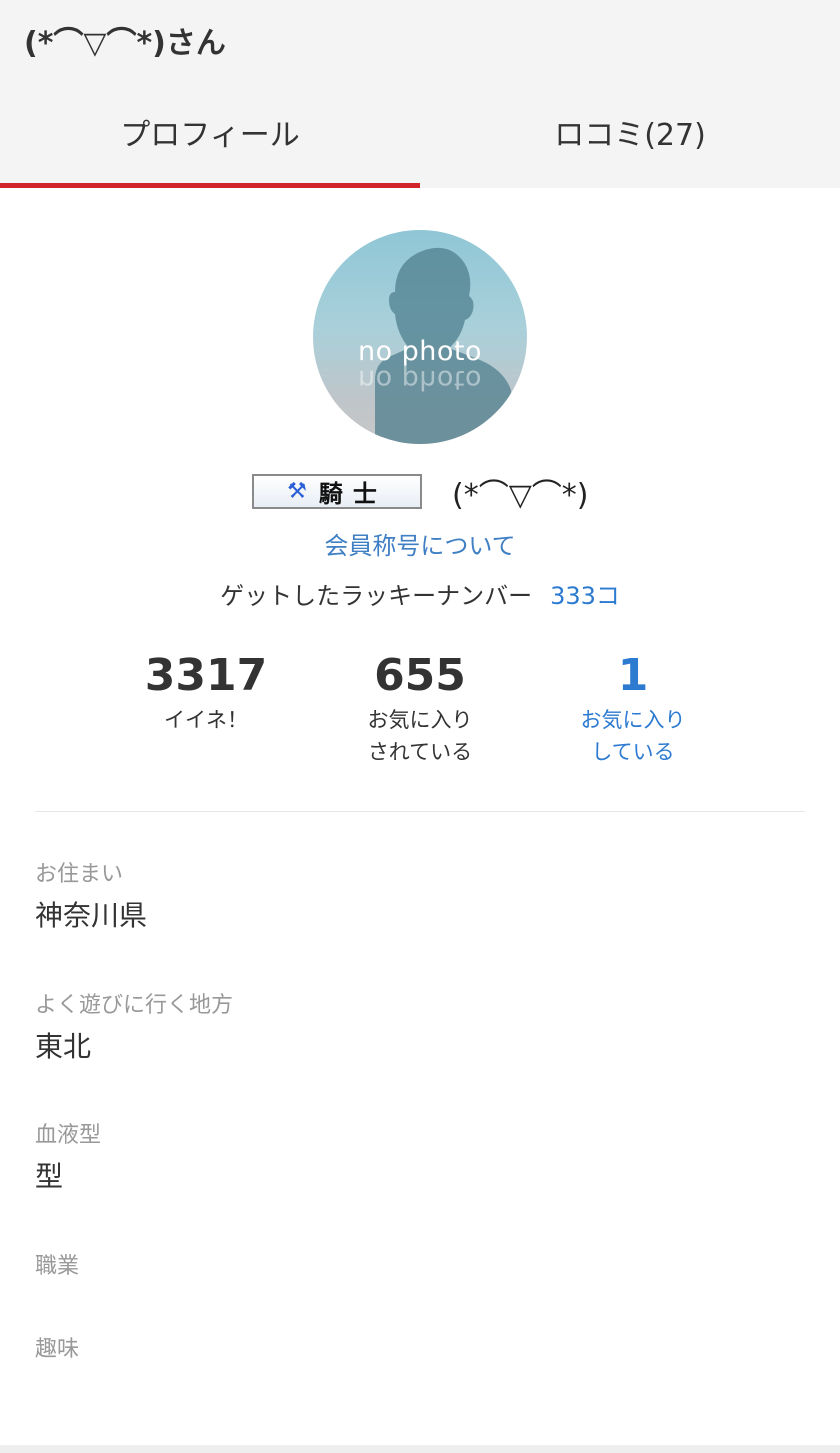  What do you see at coordinates (420, 752) in the screenshot?
I see `stat-favorited-label-line2: されている` at bounding box center [420, 752].